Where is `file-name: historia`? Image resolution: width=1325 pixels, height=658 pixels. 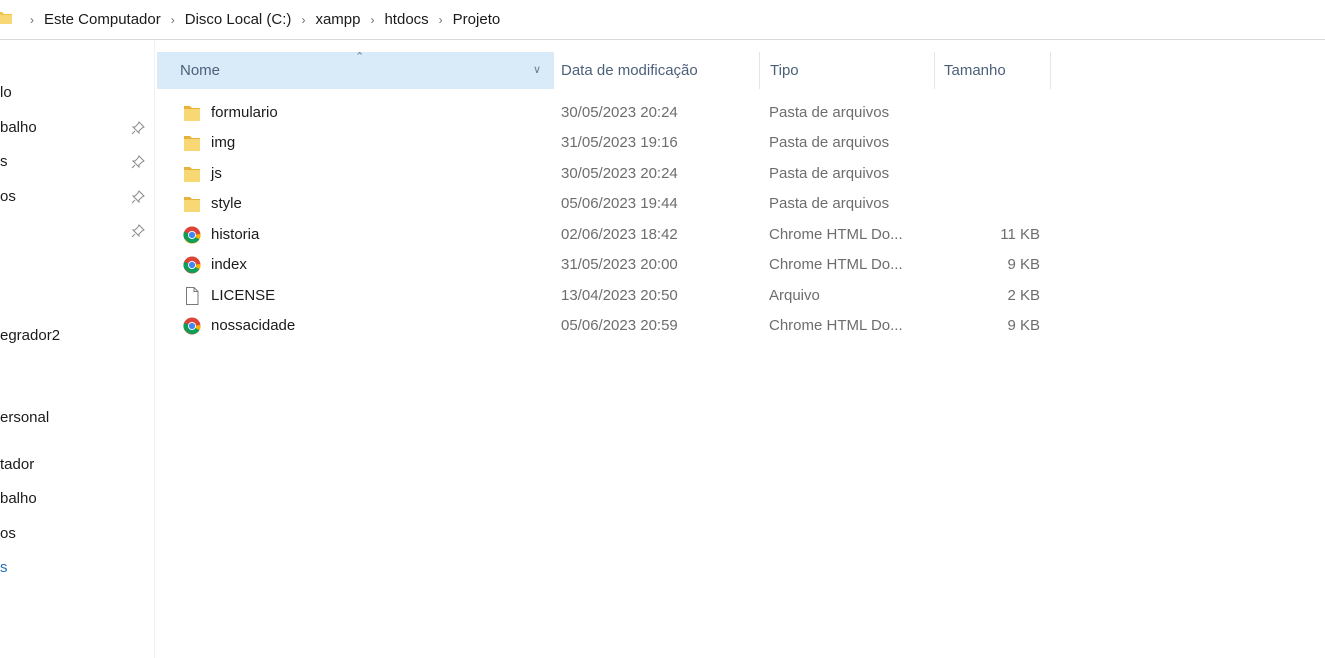 file-name: historia is located at coordinates (235, 234).